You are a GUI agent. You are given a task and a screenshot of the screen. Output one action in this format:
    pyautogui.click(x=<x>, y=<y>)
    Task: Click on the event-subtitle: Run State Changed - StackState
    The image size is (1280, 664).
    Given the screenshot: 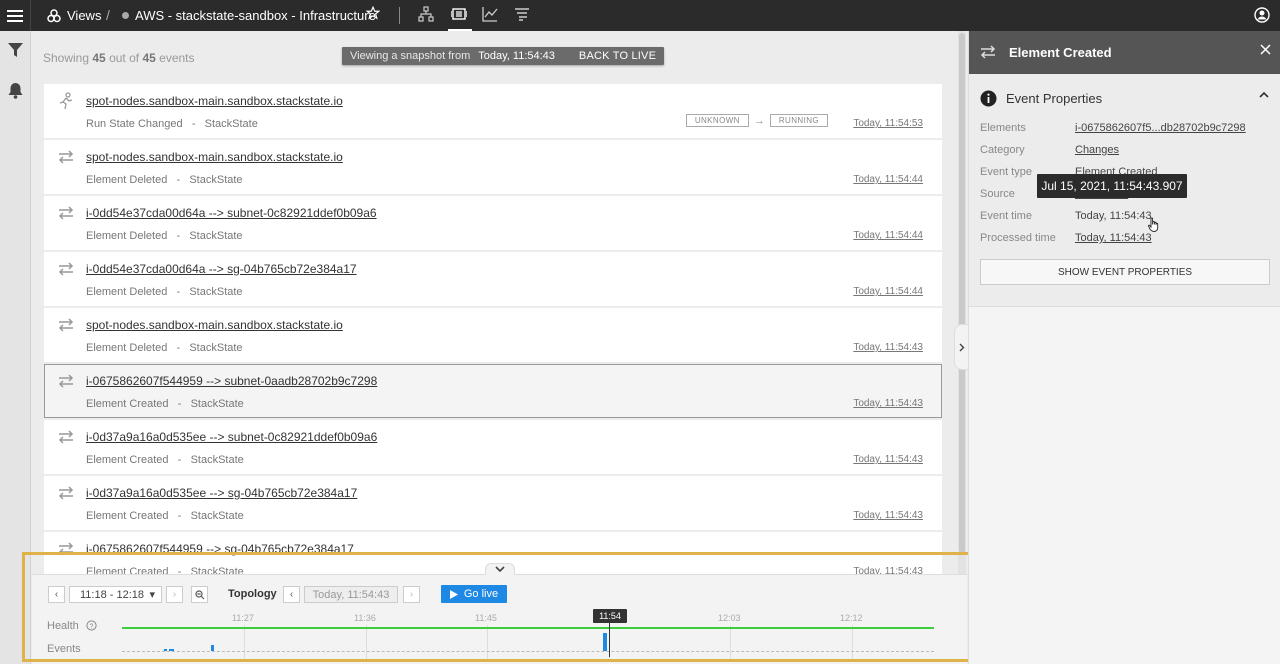 What is the action you would take?
    pyautogui.click(x=172, y=124)
    